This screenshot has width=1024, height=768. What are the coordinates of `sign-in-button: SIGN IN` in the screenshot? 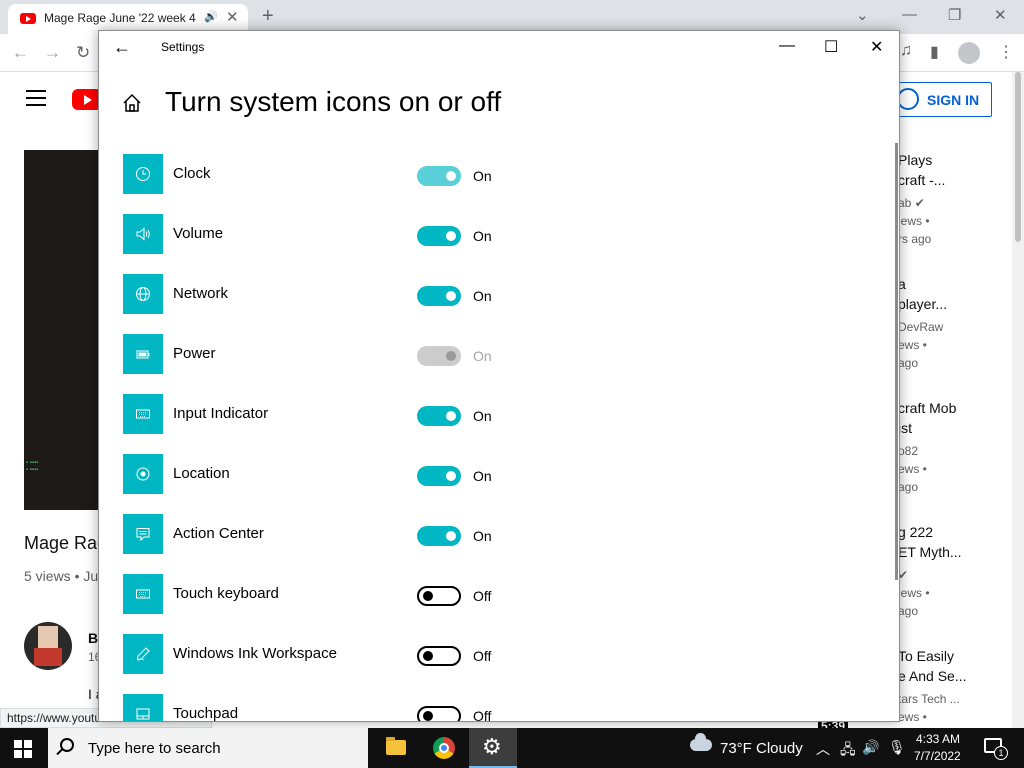 It's located at (939, 99).